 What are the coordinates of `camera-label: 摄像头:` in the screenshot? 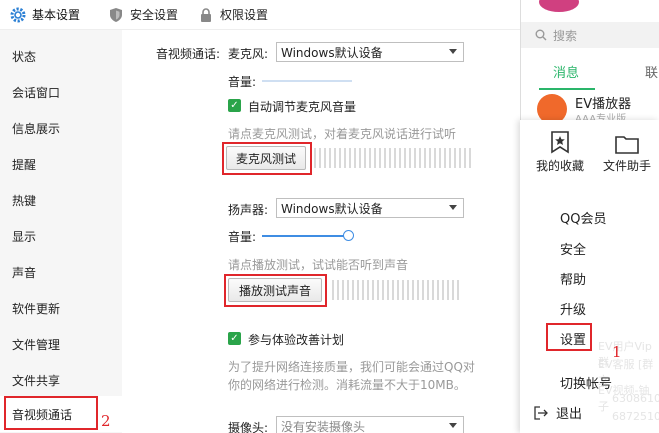 It's located at (248, 427).